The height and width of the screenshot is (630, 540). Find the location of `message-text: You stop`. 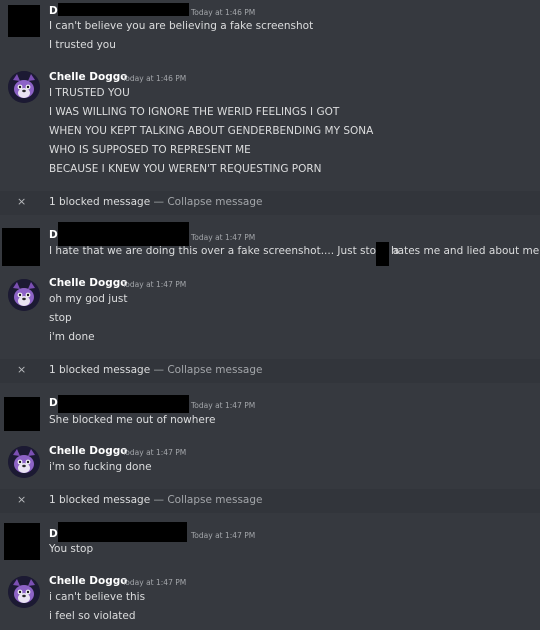

message-text: You stop is located at coordinates (71, 549).